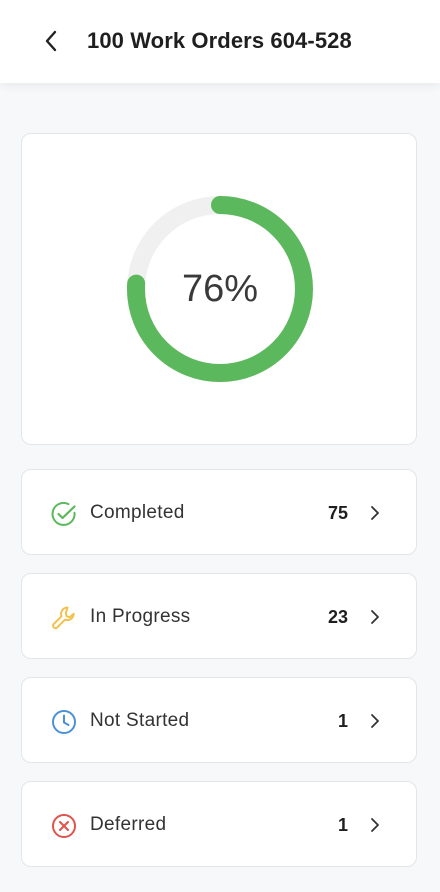 This screenshot has width=440, height=892. I want to click on status-label: Completed, so click(137, 512).